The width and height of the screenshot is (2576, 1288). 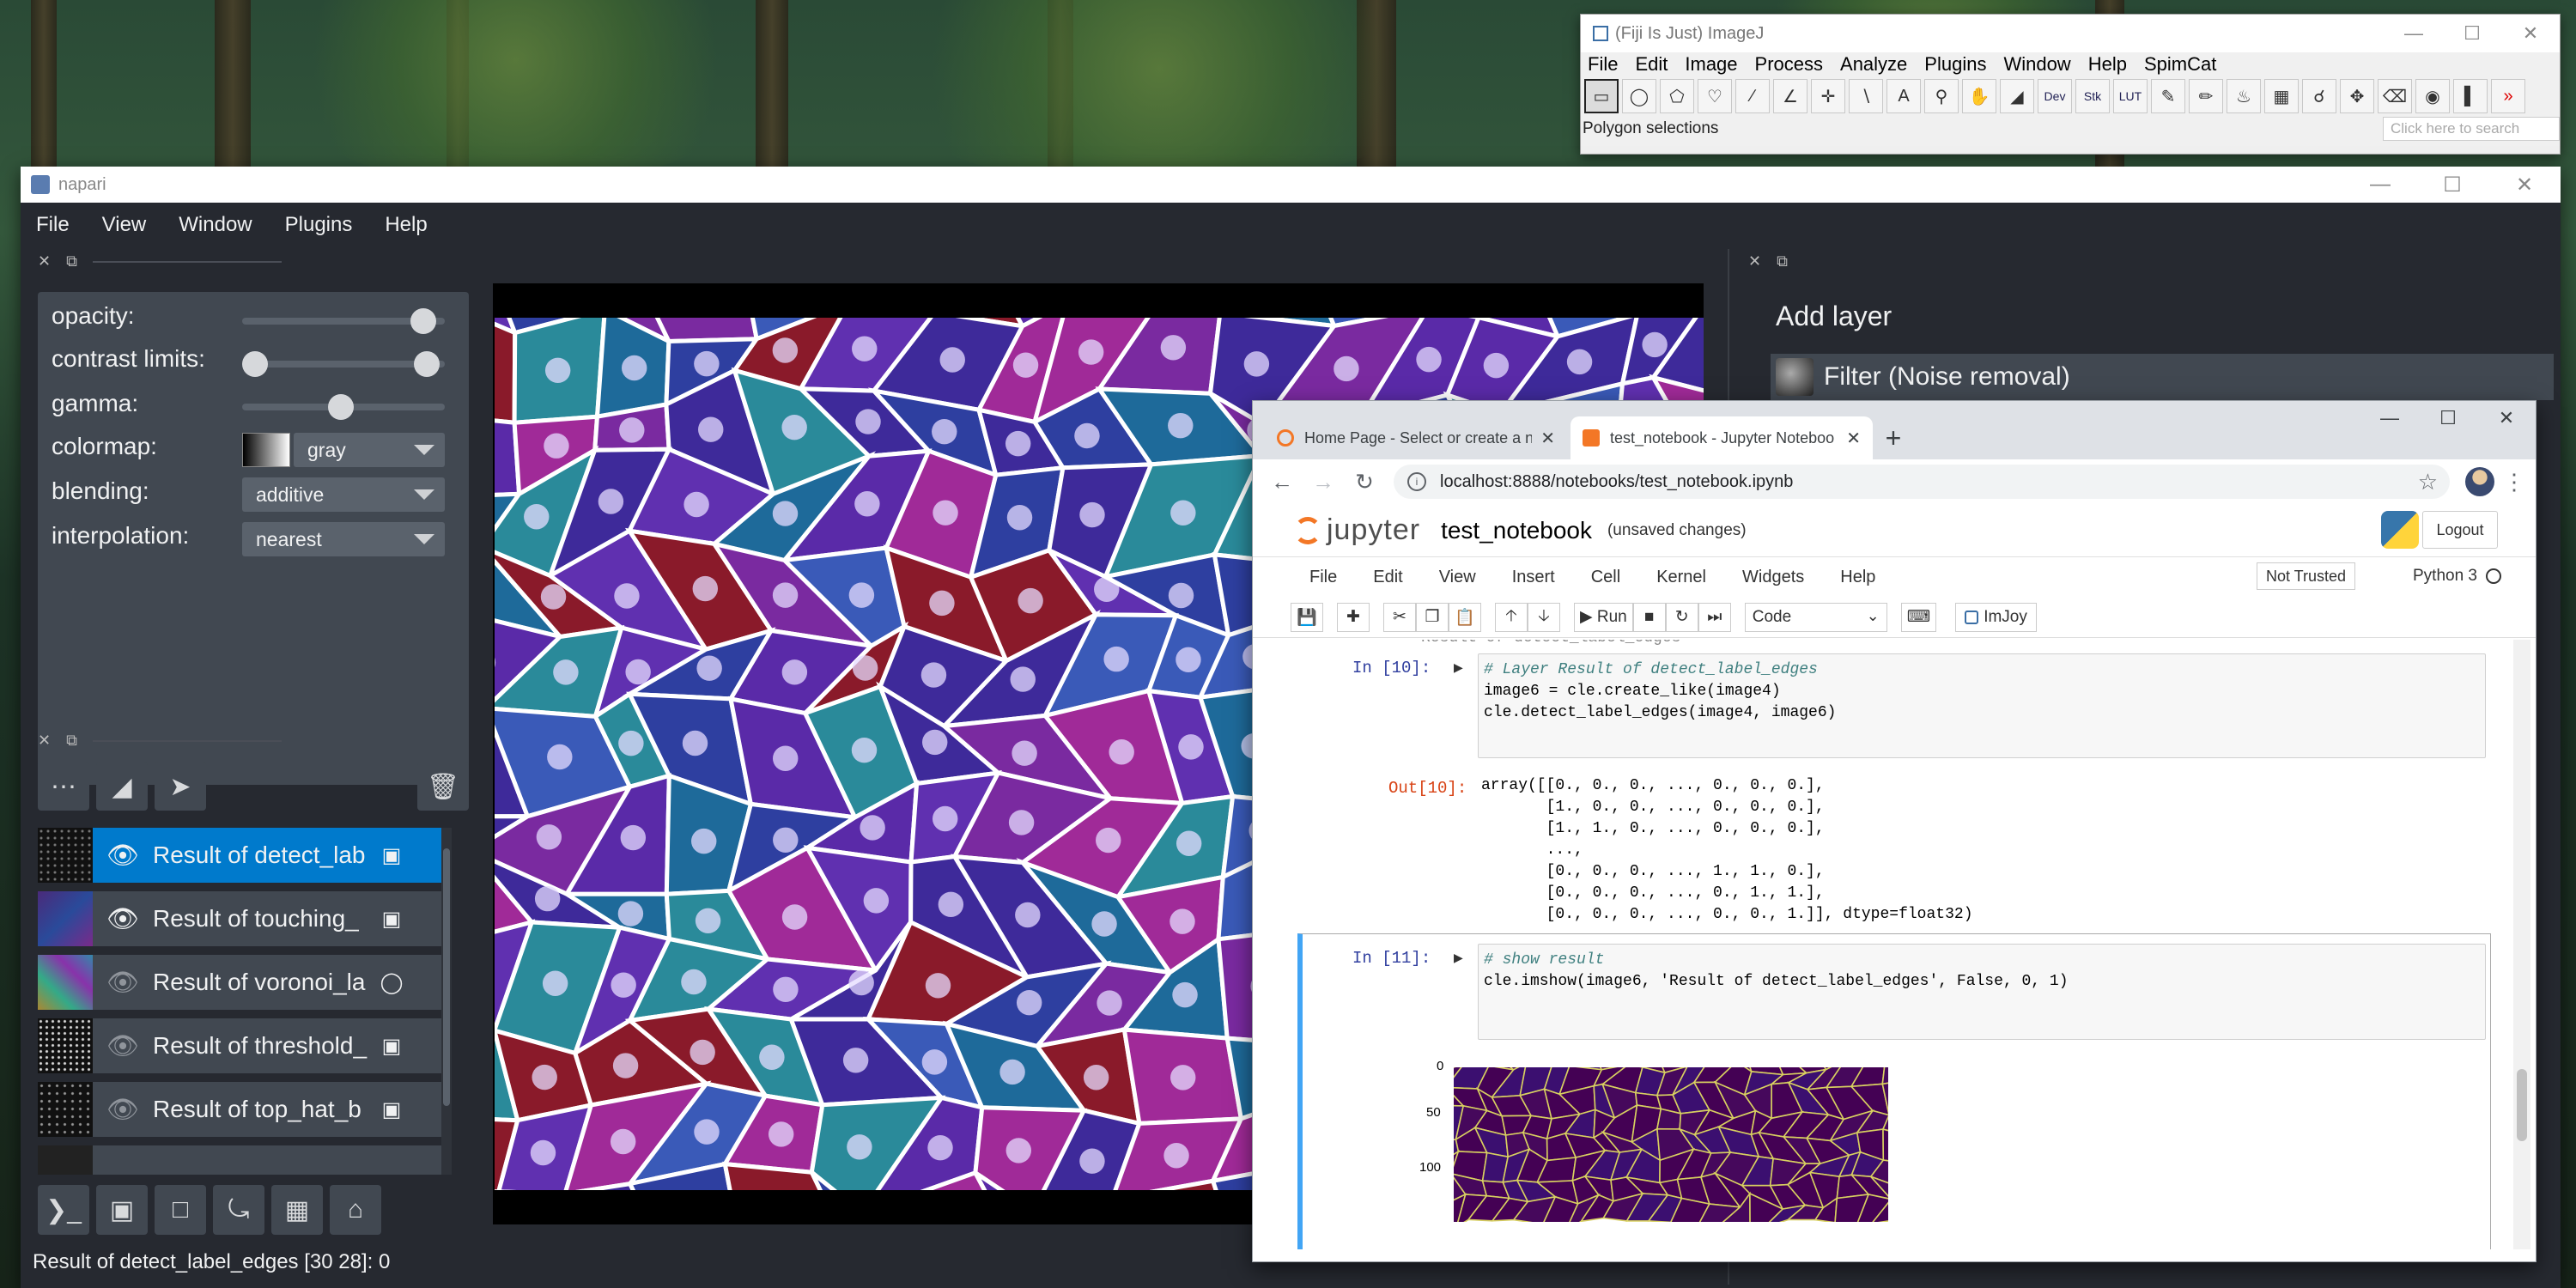 What do you see at coordinates (2514, 482) in the screenshot?
I see `browser-menu-icon: ⋮` at bounding box center [2514, 482].